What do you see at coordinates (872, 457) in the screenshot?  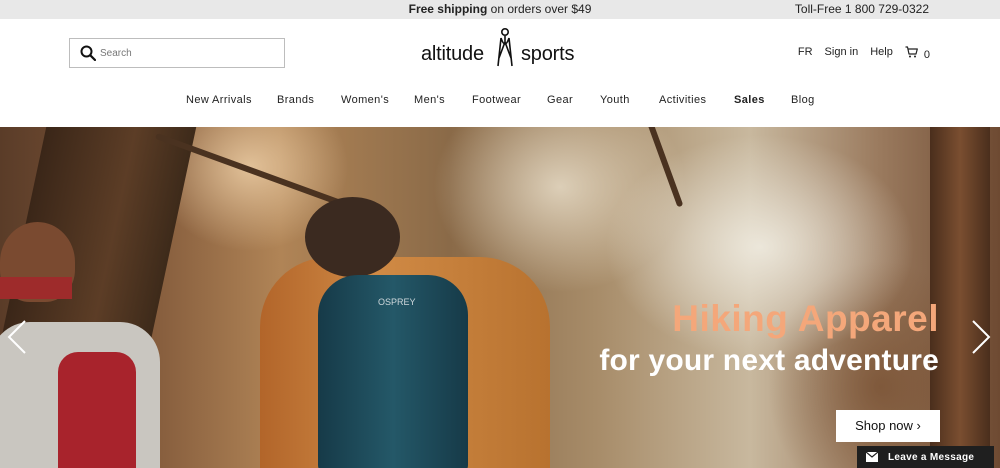 I see `envelope-icon` at bounding box center [872, 457].